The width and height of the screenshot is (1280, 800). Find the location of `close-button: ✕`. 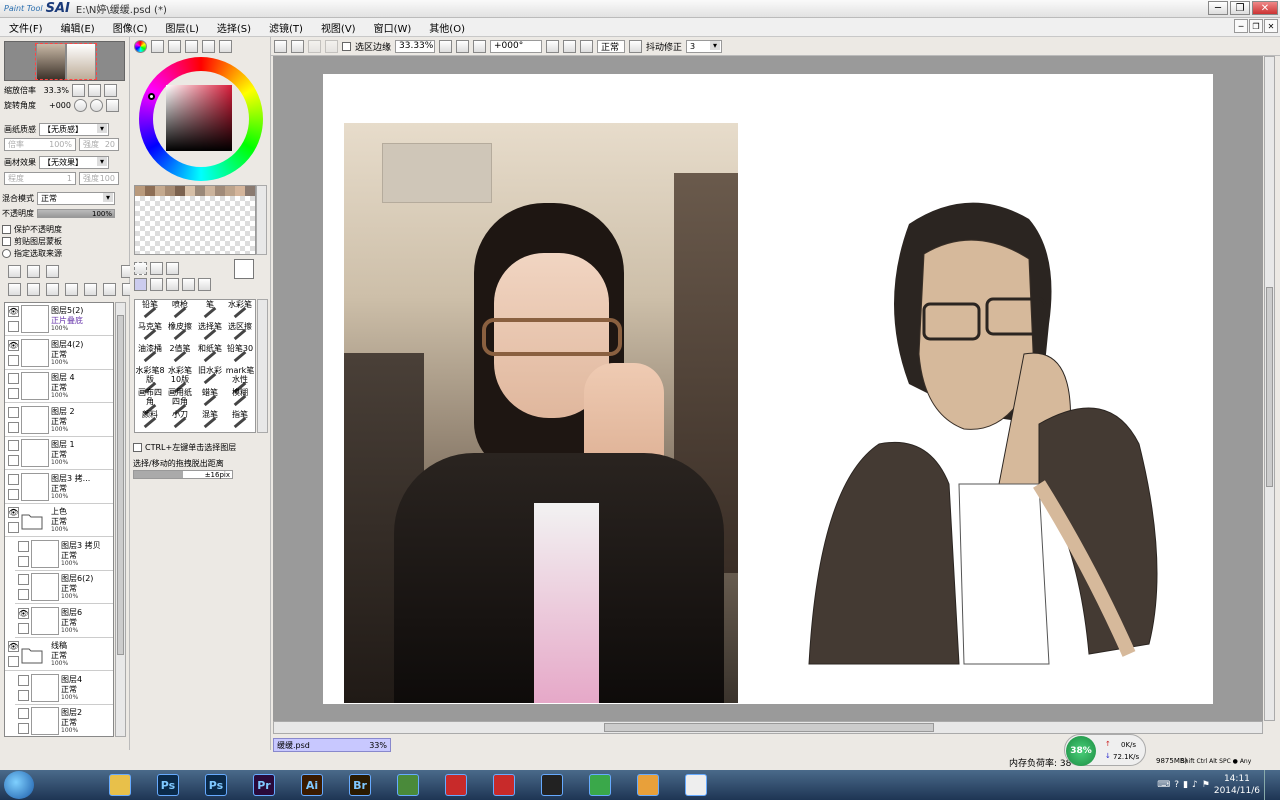

close-button: ✕ is located at coordinates (1265, 8).